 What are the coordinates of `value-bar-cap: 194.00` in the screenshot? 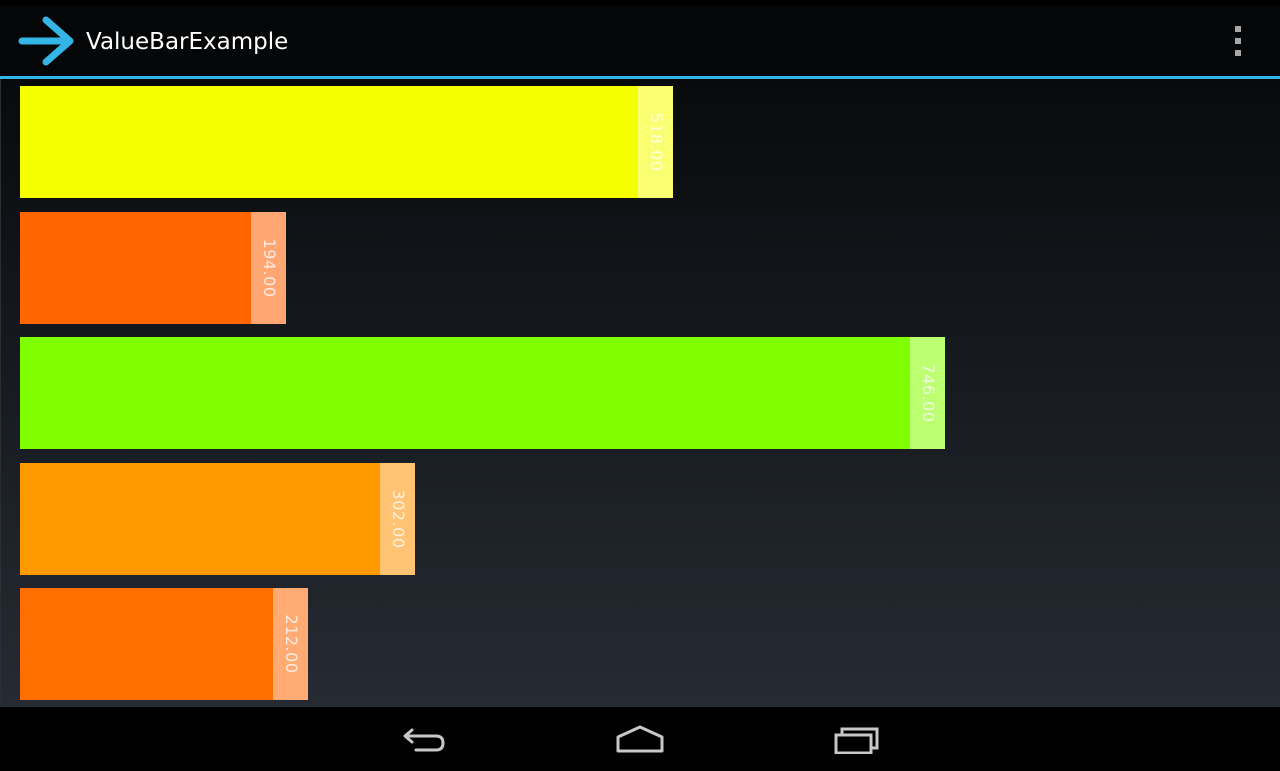 It's located at (268, 268).